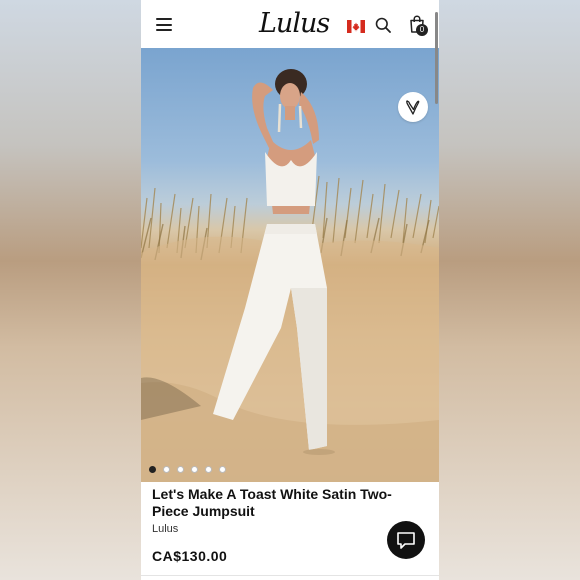 The width and height of the screenshot is (580, 580). I want to click on header: Lulus 0, so click(290, 25).